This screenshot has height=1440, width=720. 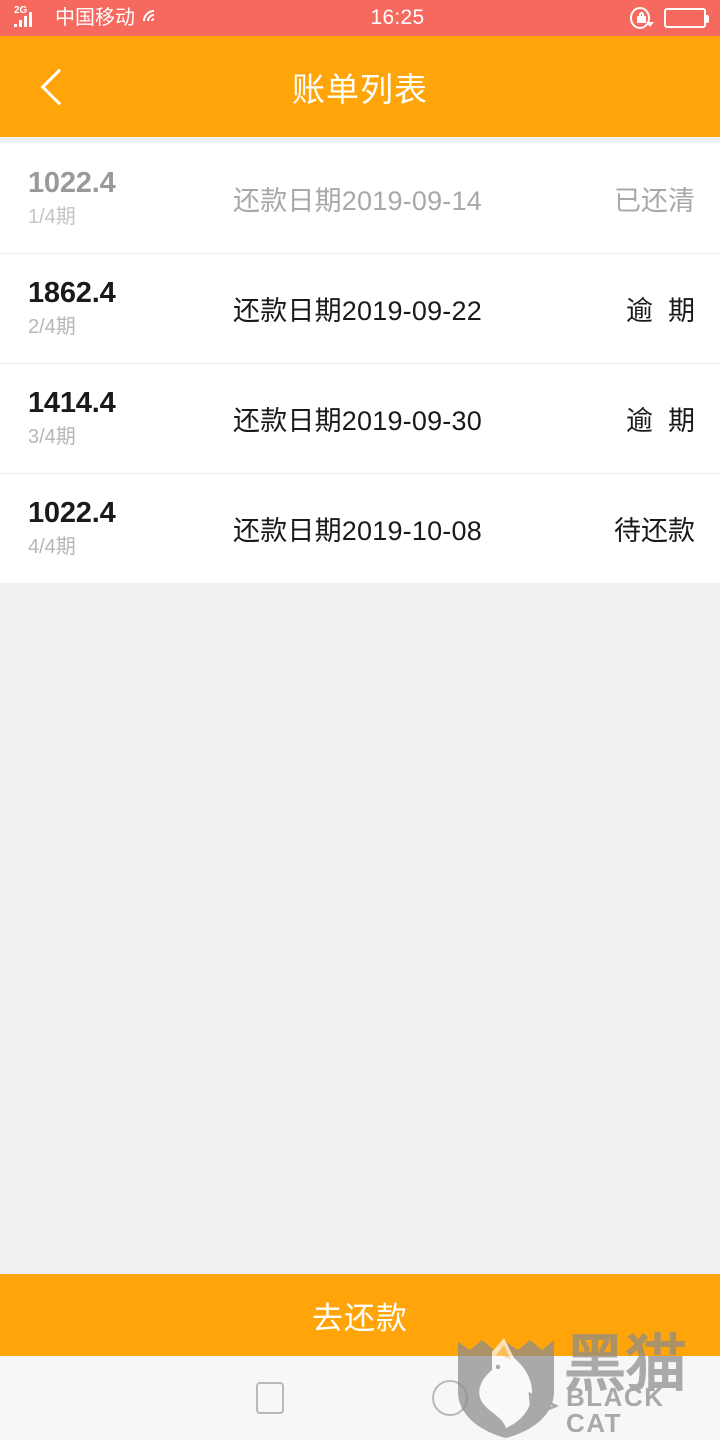 I want to click on row-status-cell: 待还款, so click(x=654, y=528).